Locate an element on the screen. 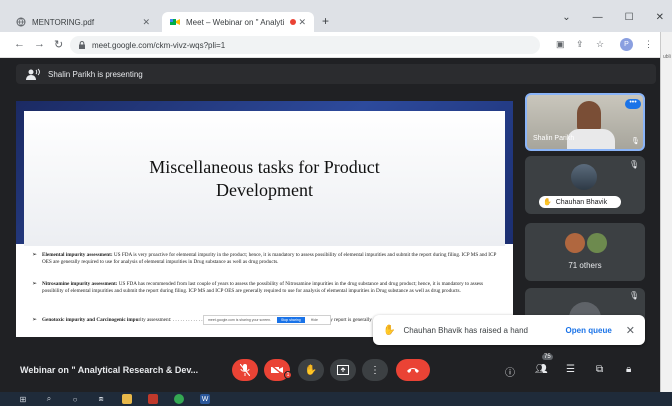  hand-icon: ✋ is located at coordinates (311, 370).